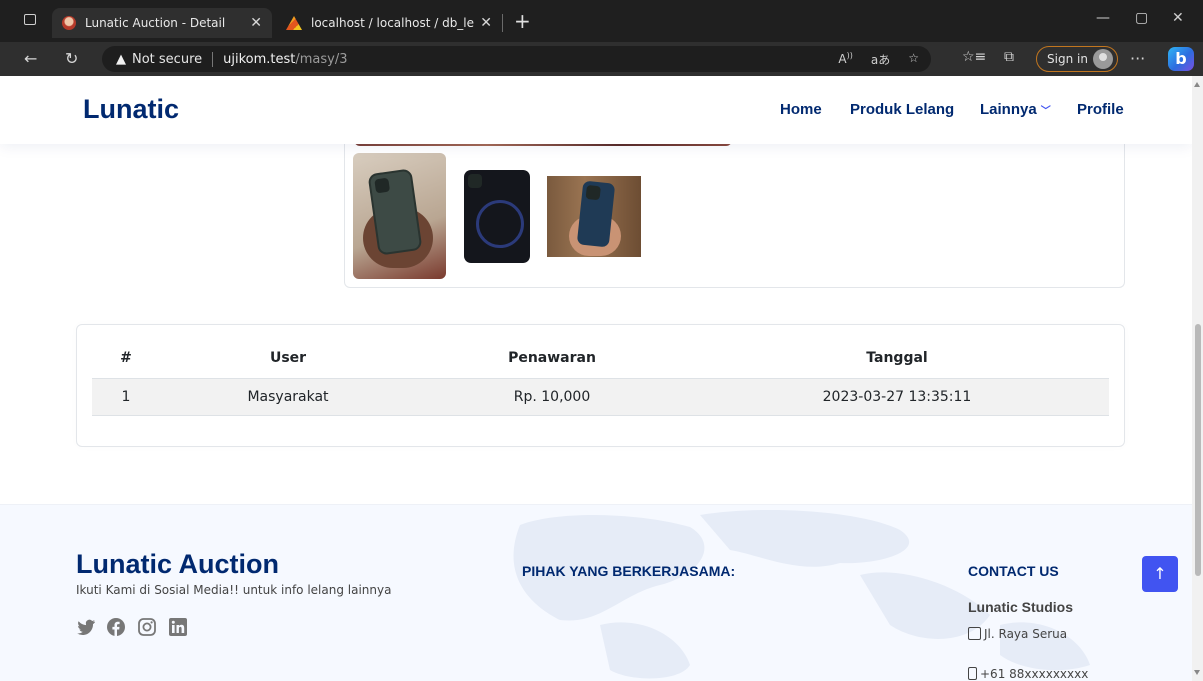 This screenshot has width=1203, height=681. Describe the element at coordinates (1009, 57) in the screenshot. I see `collections-icon: ⧉` at that location.